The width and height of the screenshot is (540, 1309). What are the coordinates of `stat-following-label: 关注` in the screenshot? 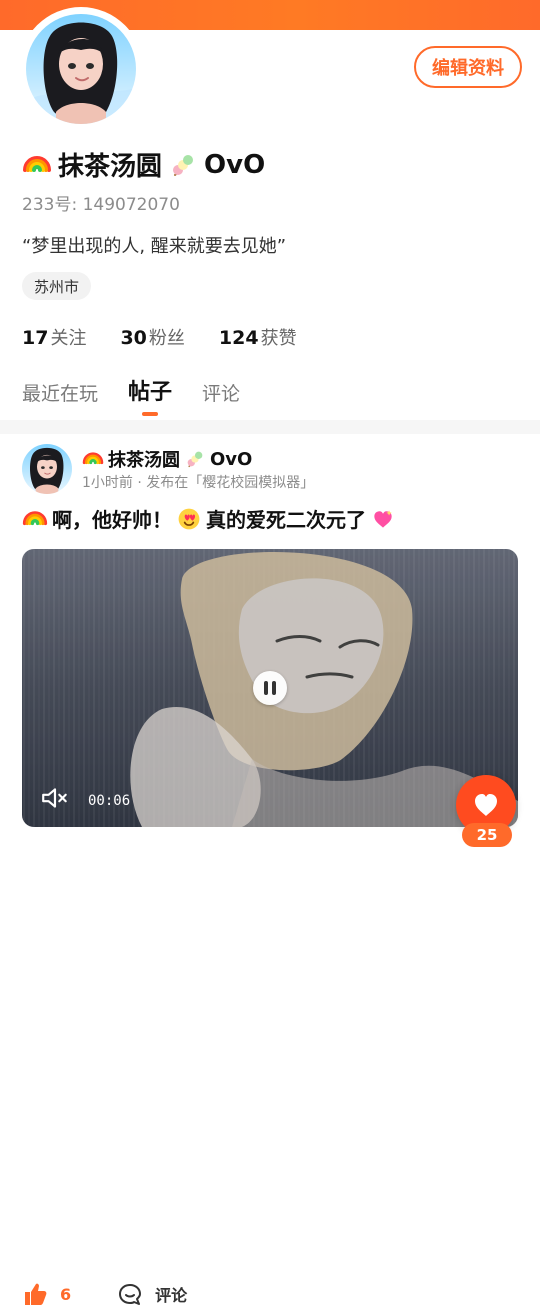 It's located at (68, 338).